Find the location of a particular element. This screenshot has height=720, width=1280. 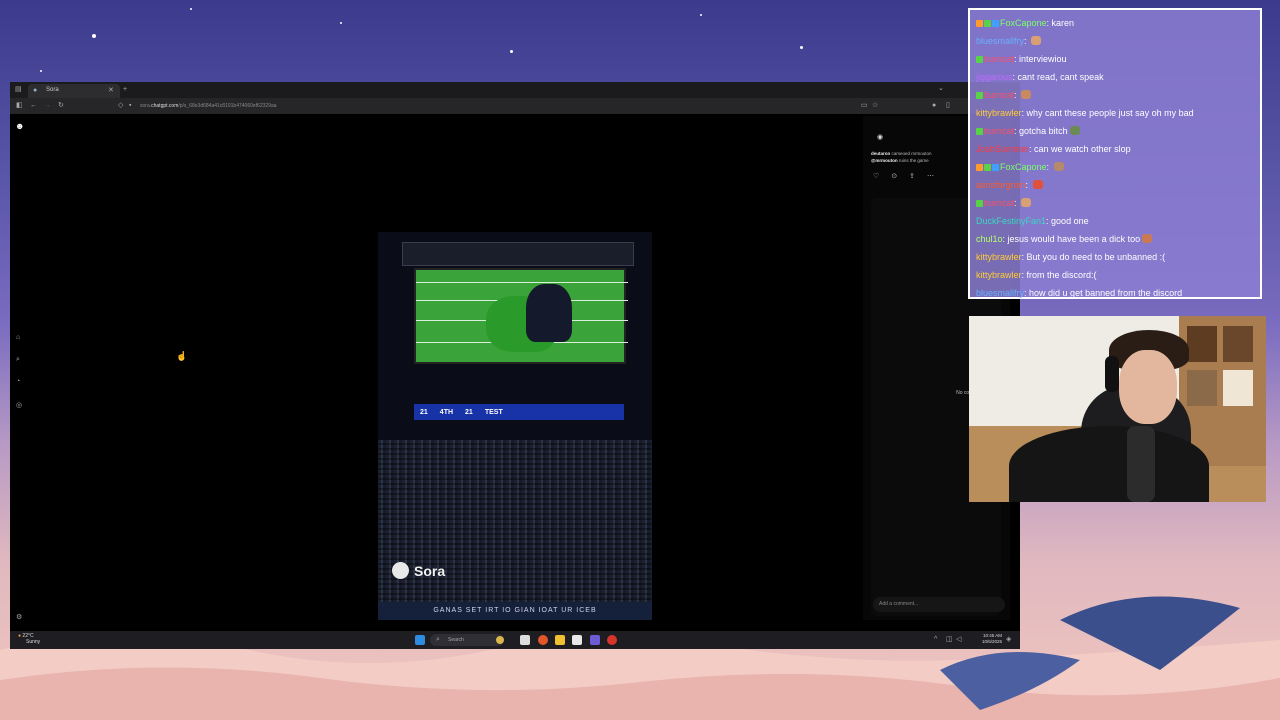

shield-icon: ◇ is located at coordinates (120, 106).